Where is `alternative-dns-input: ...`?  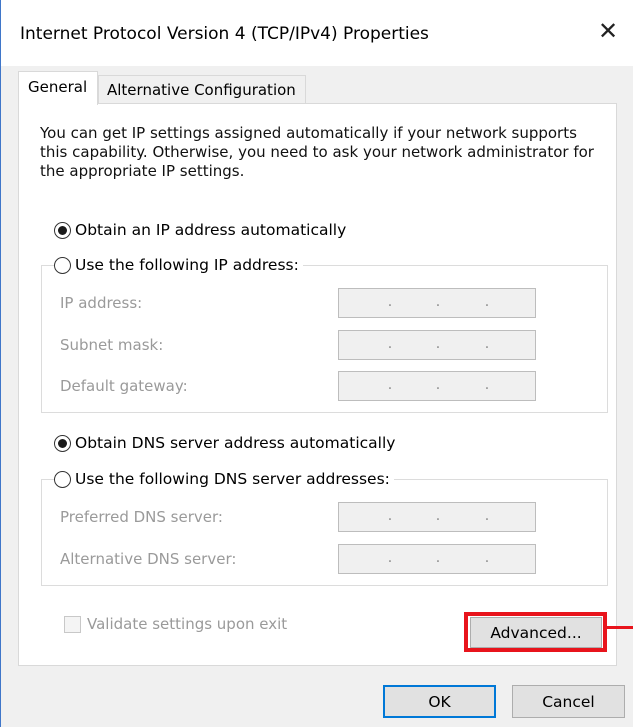 alternative-dns-input: ... is located at coordinates (437, 559).